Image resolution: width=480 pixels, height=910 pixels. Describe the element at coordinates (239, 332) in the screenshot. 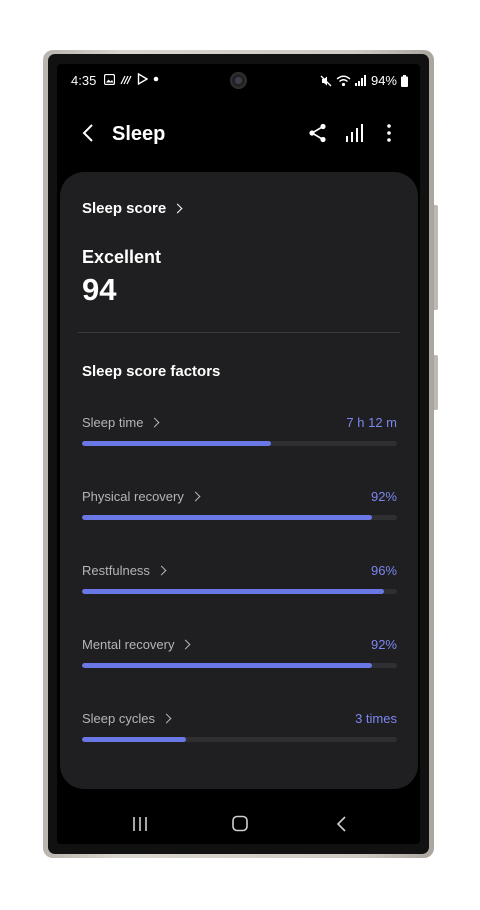

I see `divider` at that location.